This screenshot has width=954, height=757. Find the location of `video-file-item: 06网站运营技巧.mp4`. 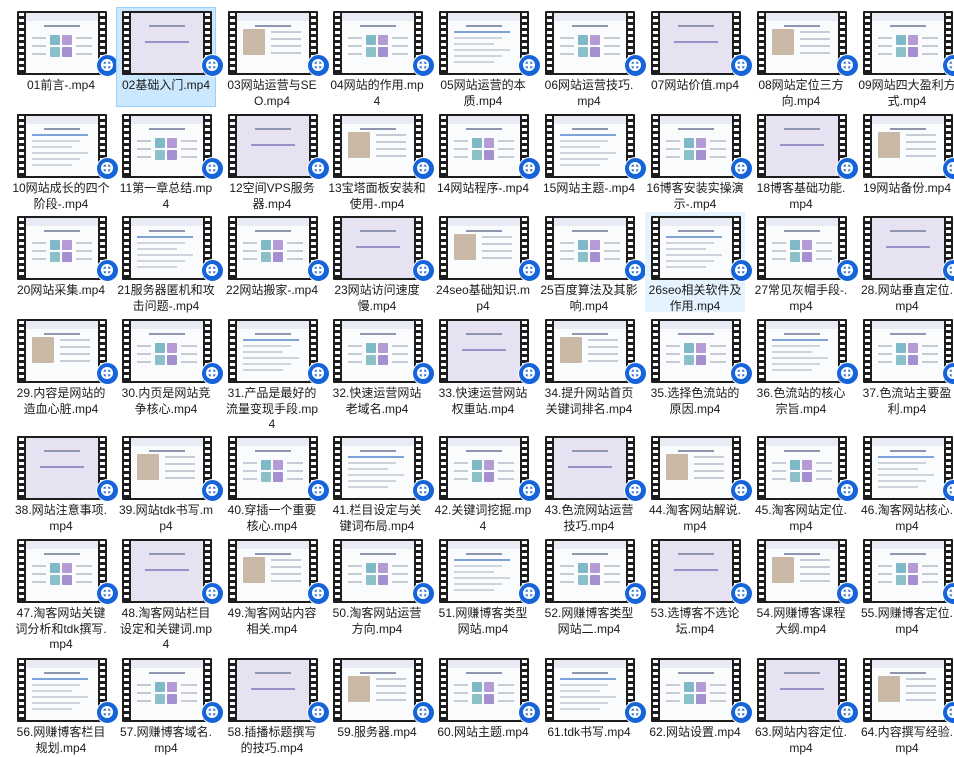

video-file-item: 06网站运营技巧.mp4 is located at coordinates (593, 57).